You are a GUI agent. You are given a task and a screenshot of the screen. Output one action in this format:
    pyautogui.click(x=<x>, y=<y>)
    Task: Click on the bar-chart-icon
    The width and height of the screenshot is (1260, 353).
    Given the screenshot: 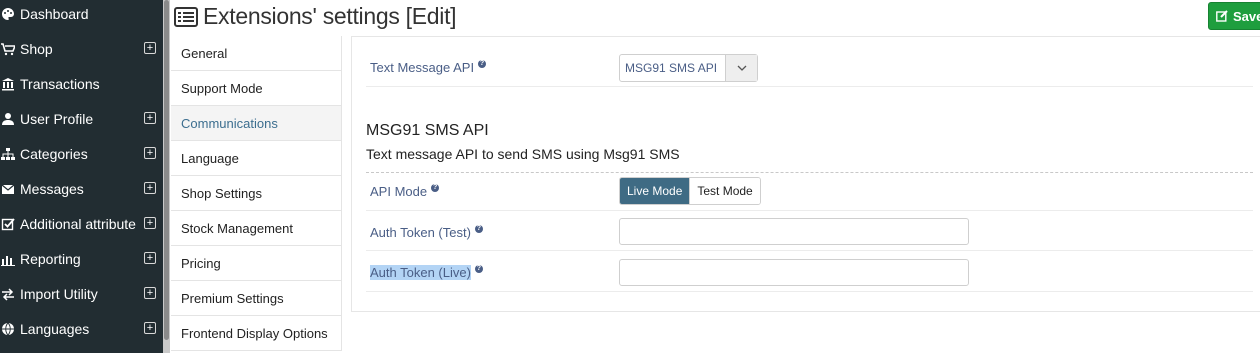 What is the action you would take?
    pyautogui.click(x=8, y=259)
    